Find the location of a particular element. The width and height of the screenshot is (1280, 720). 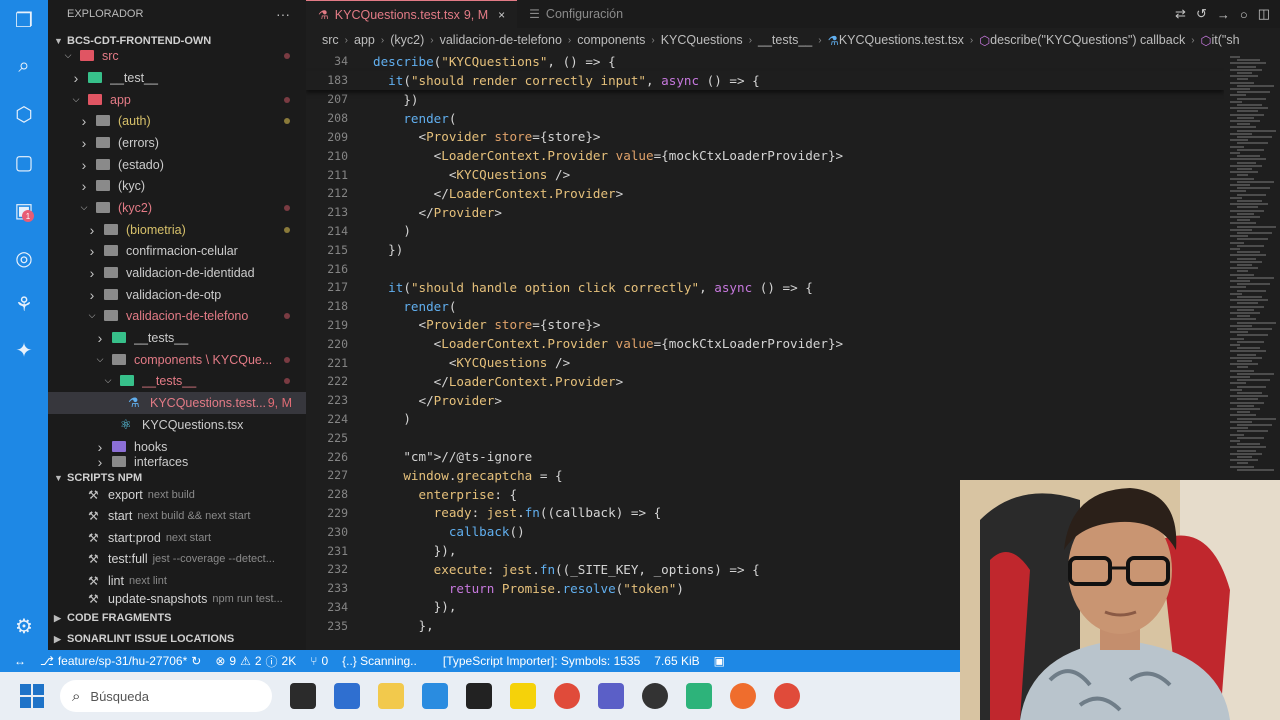

remote-icon: ▢ is located at coordinates (24, 162).